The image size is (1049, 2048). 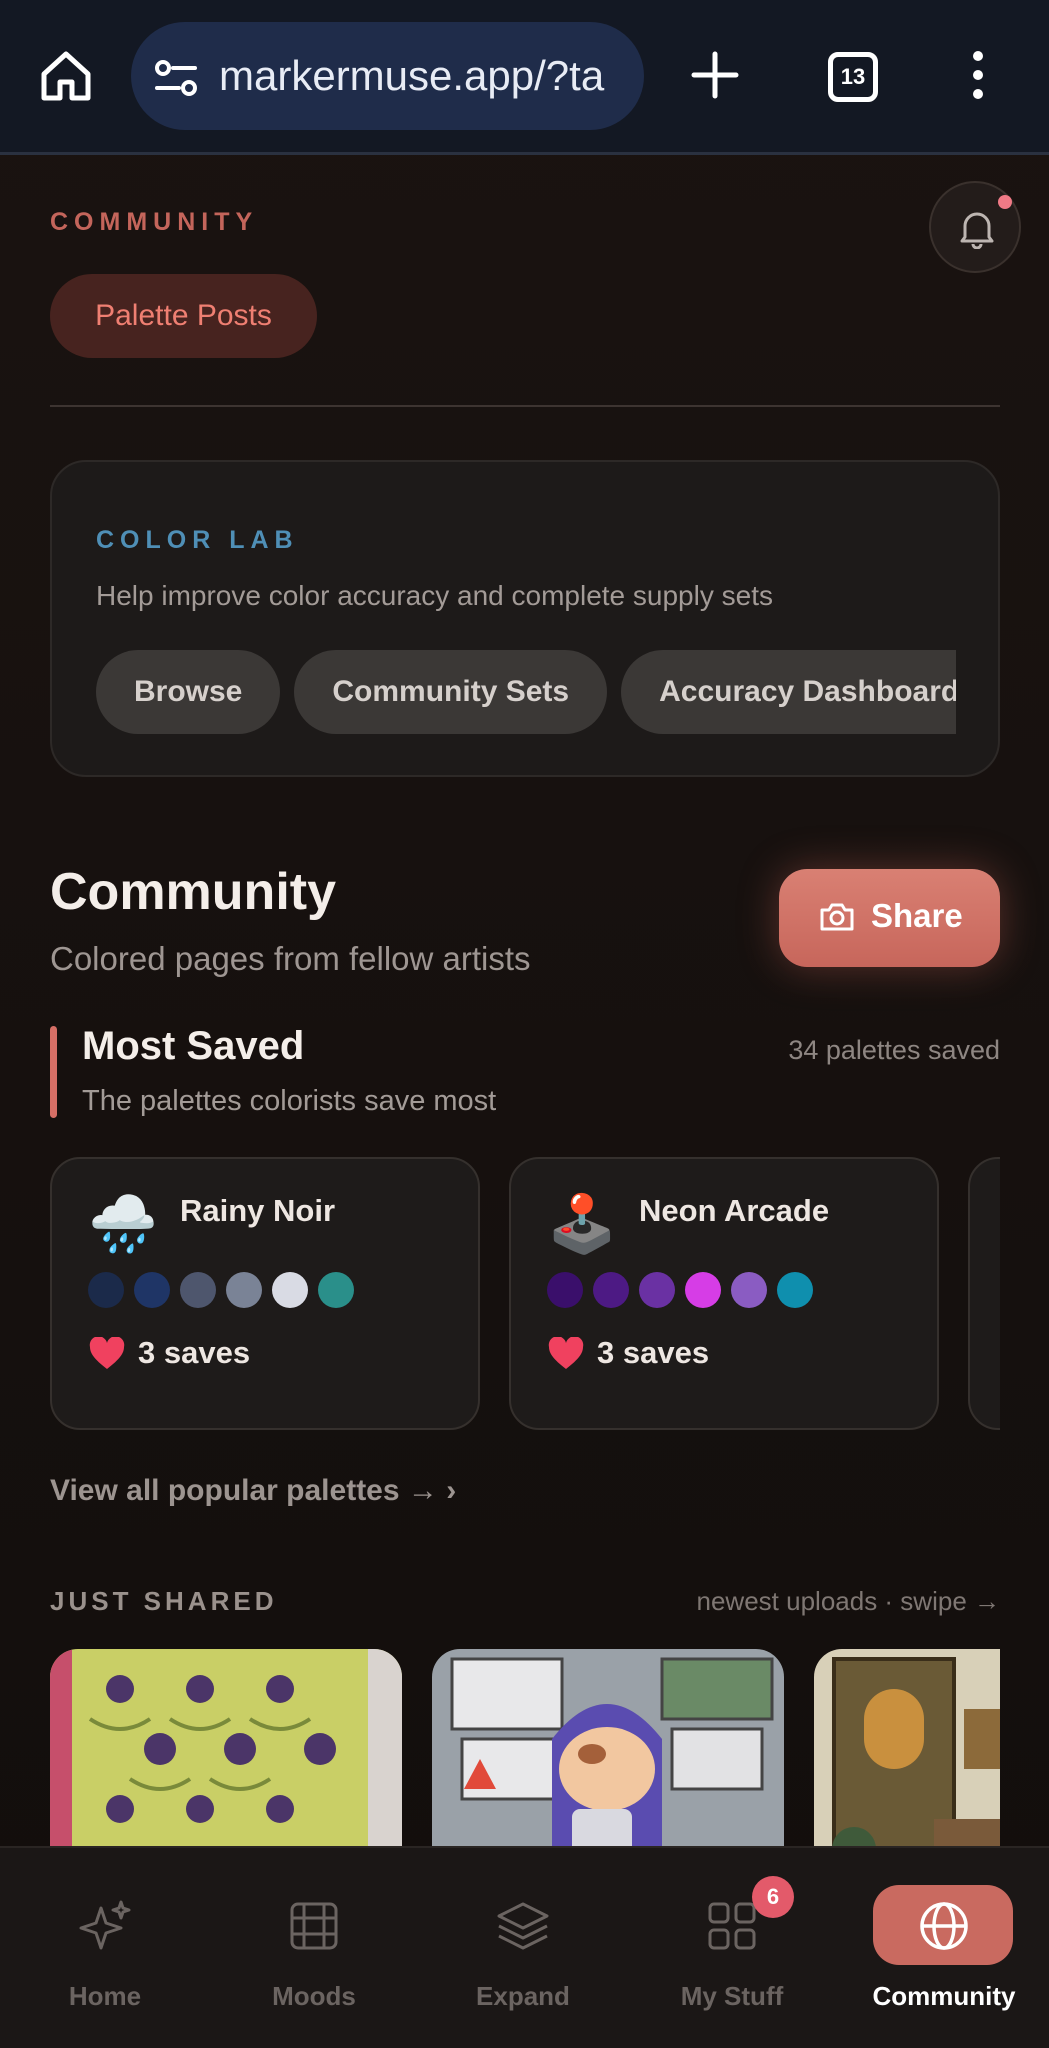 I want to click on chip-accuracy-dashboard: Accuracy Dashboard, so click(x=788, y=692).